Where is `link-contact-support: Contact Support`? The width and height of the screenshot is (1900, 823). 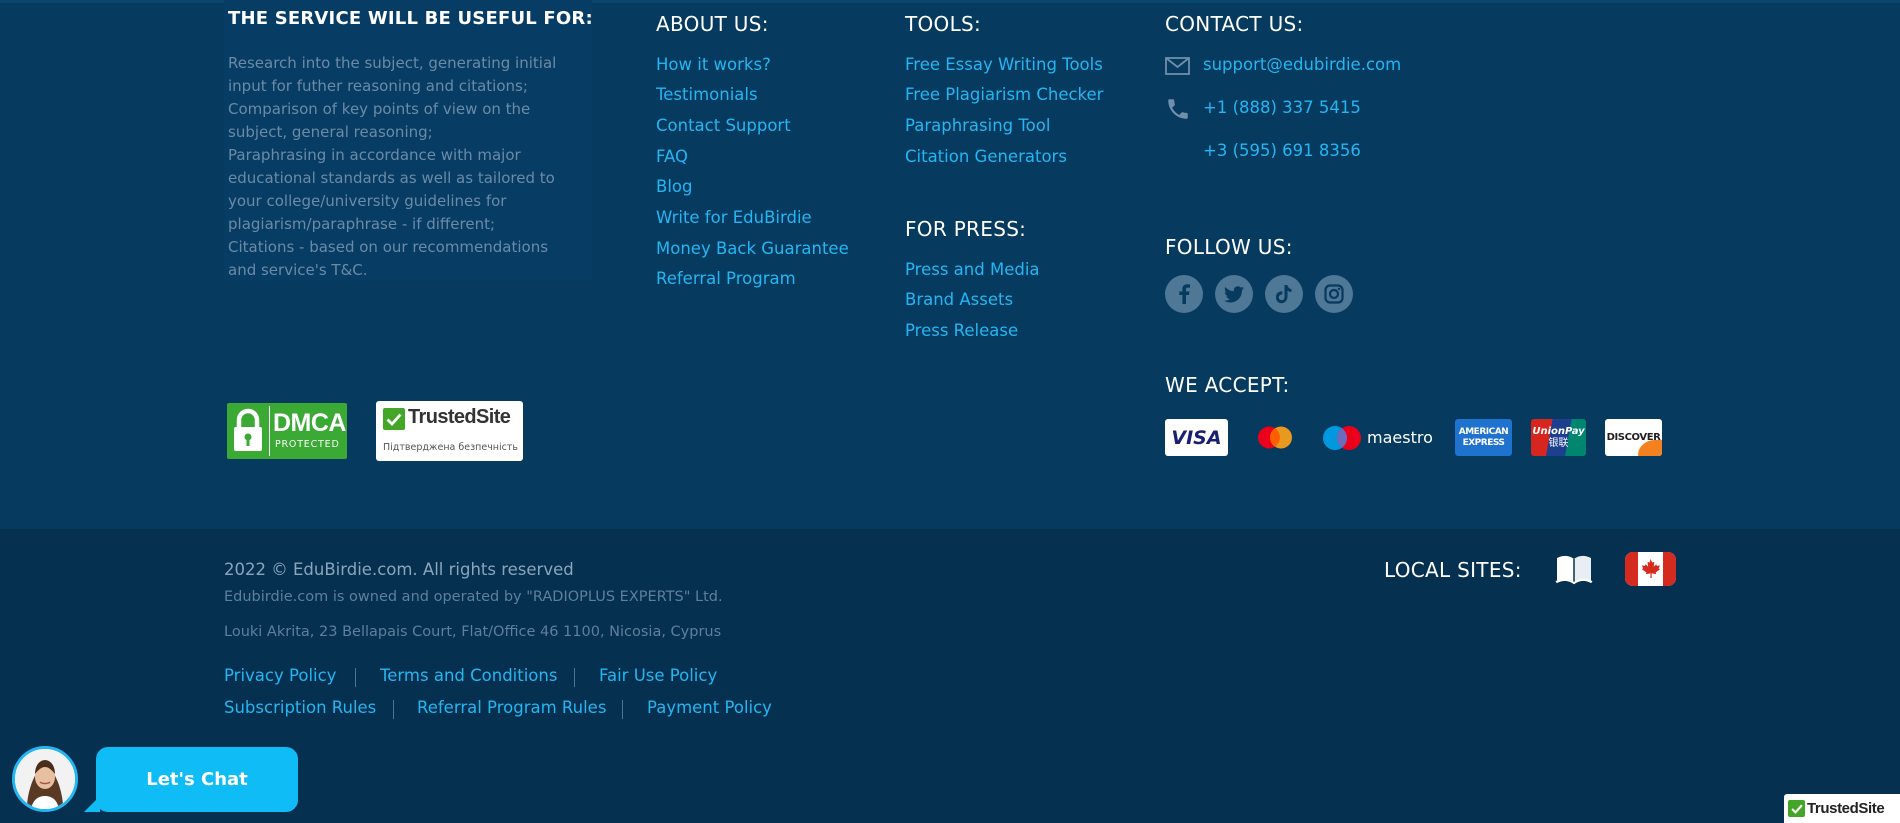 link-contact-support: Contact Support is located at coordinates (723, 125).